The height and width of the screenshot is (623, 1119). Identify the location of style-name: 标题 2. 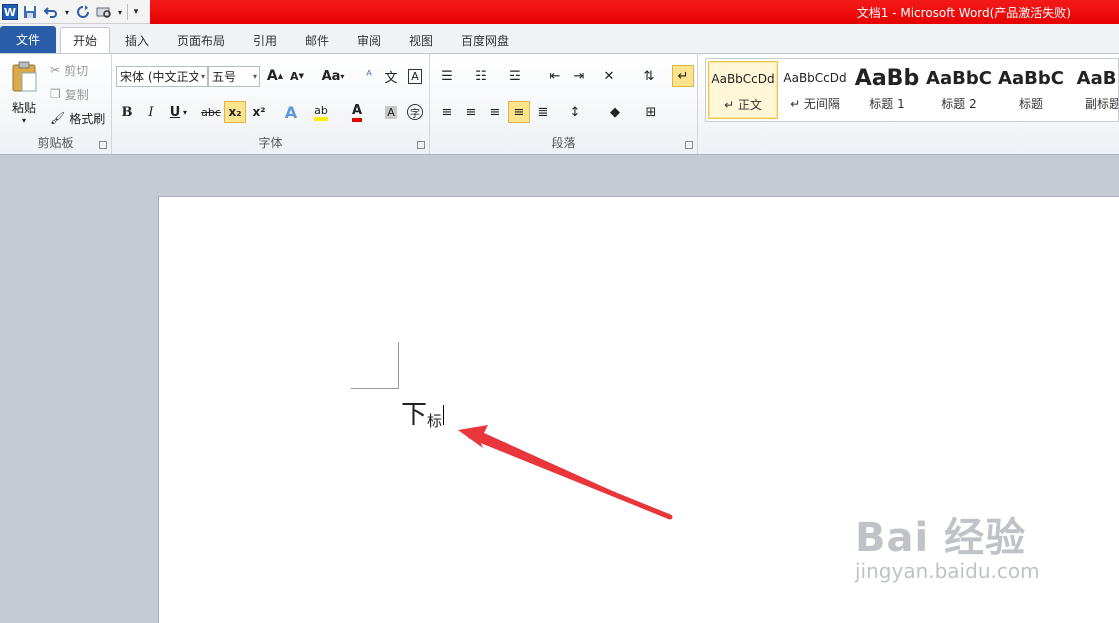
(959, 104).